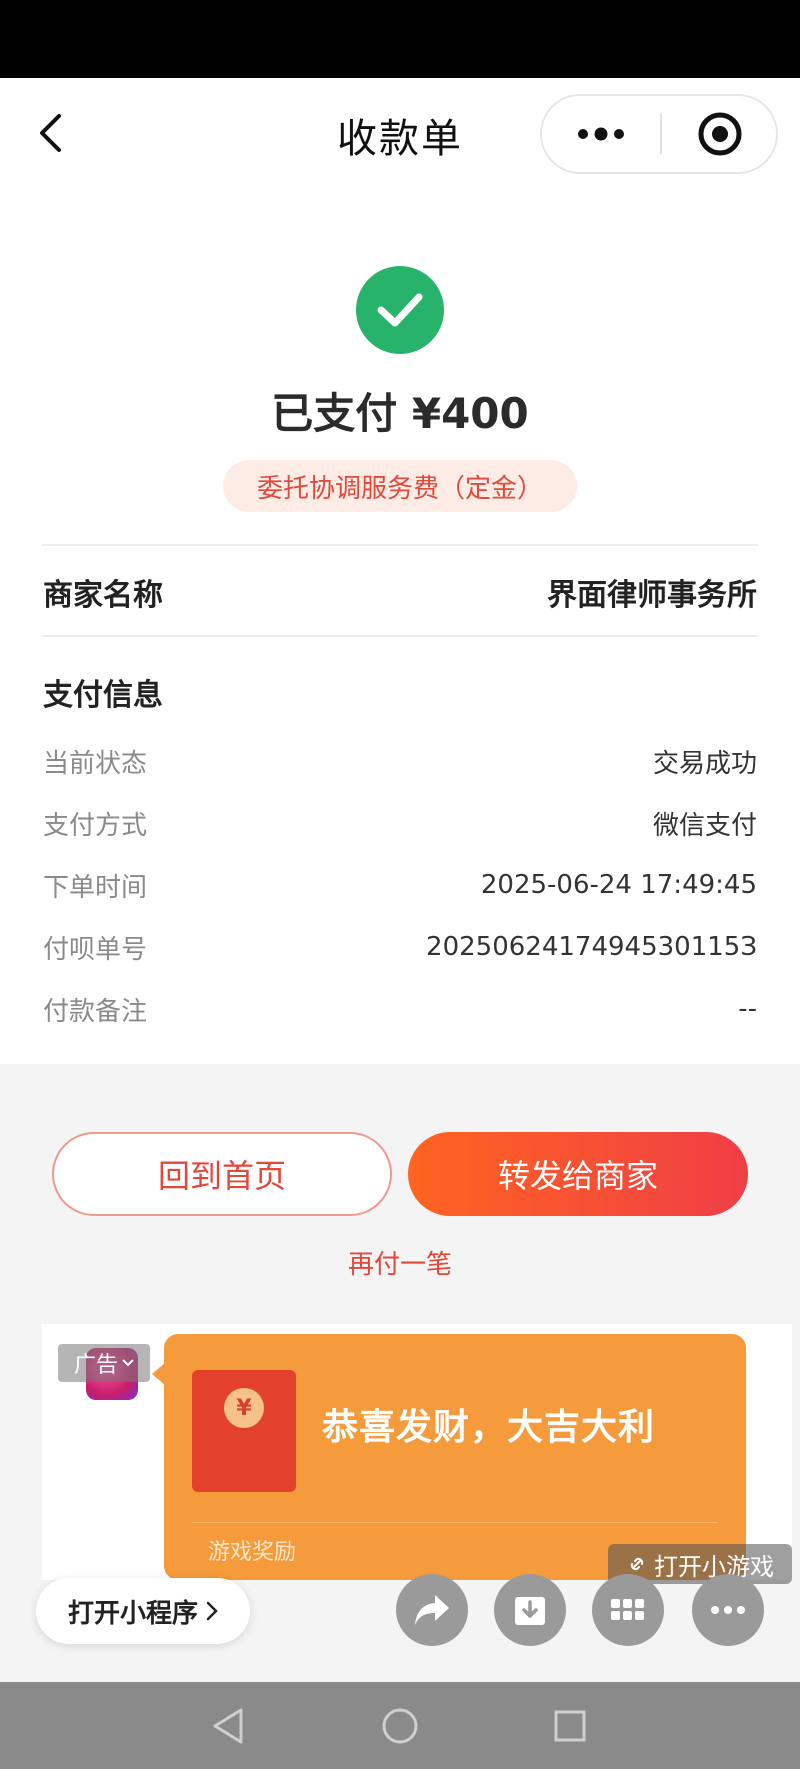 The height and width of the screenshot is (1769, 800). What do you see at coordinates (128, 1363) in the screenshot?
I see `chevron-down-icon` at bounding box center [128, 1363].